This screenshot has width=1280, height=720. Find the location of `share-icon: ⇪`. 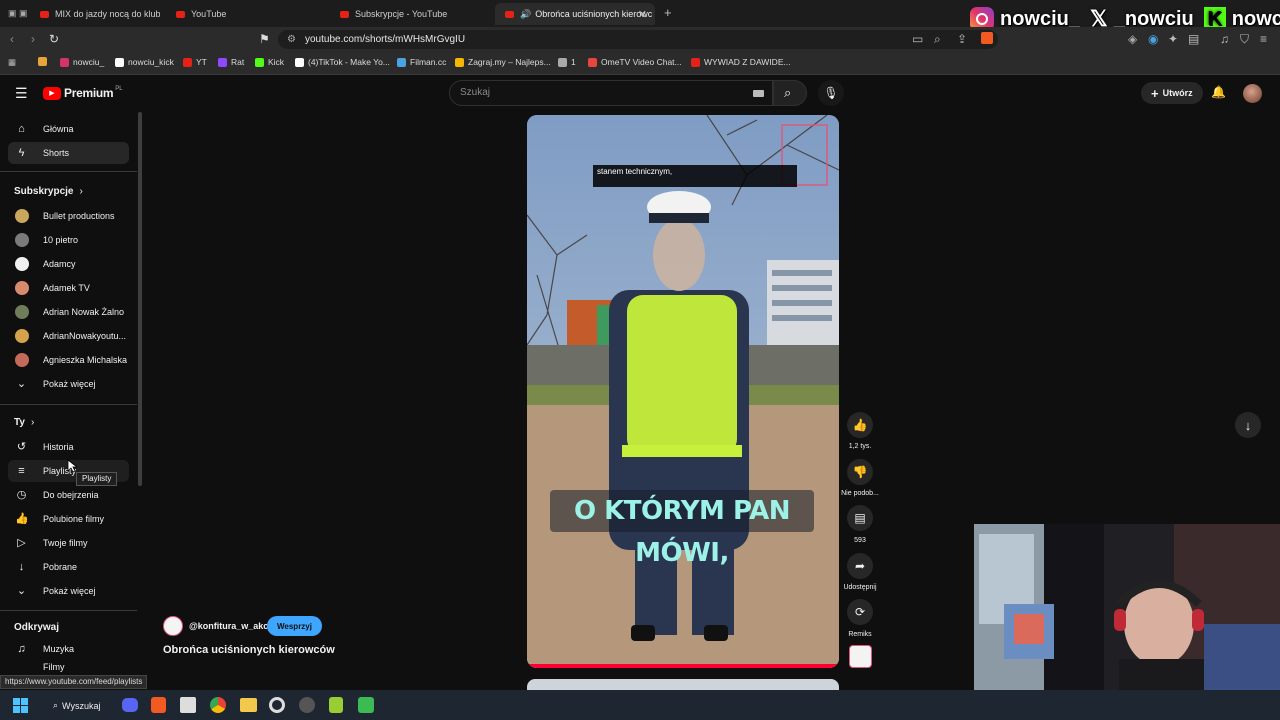

share-icon: ⇪ is located at coordinates (962, 39).